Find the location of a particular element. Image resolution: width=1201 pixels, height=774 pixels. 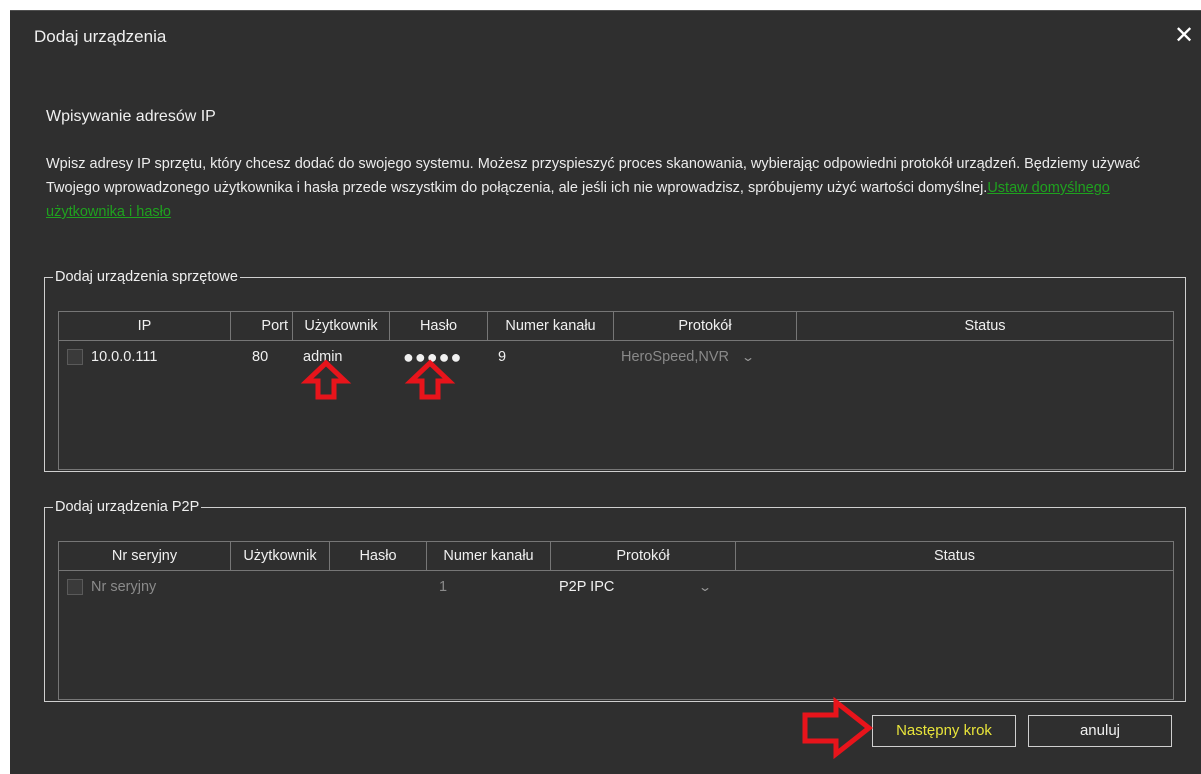

channel-cell: 9 is located at coordinates (502, 357).